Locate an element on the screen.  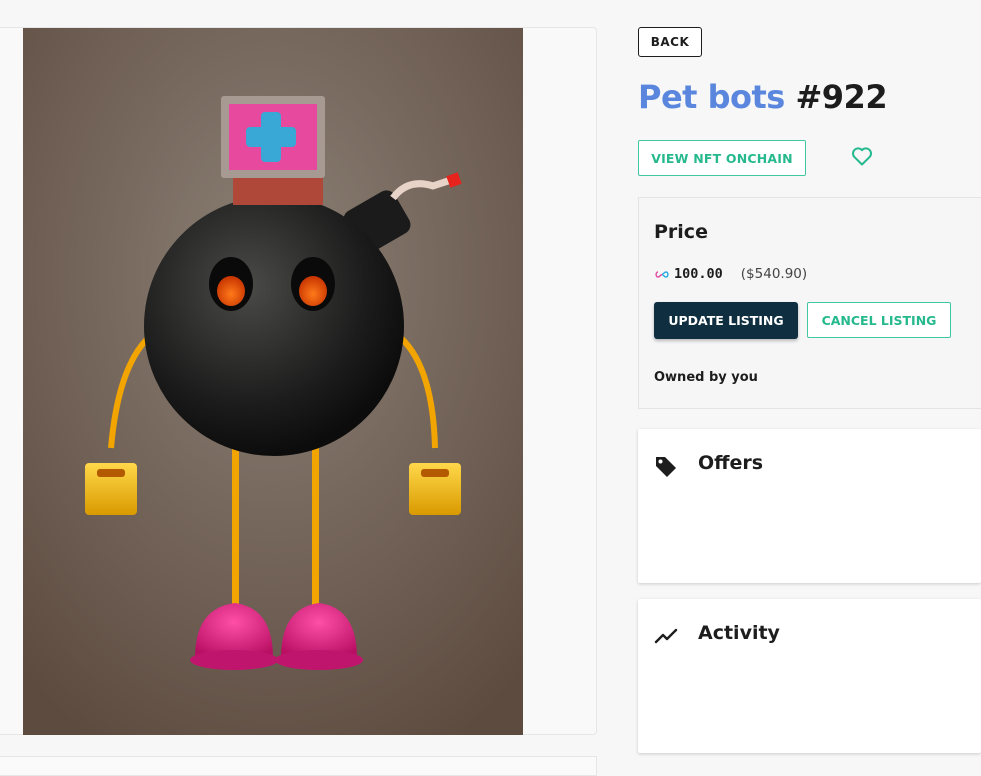
offers-panel: Offers is located at coordinates (809, 506).